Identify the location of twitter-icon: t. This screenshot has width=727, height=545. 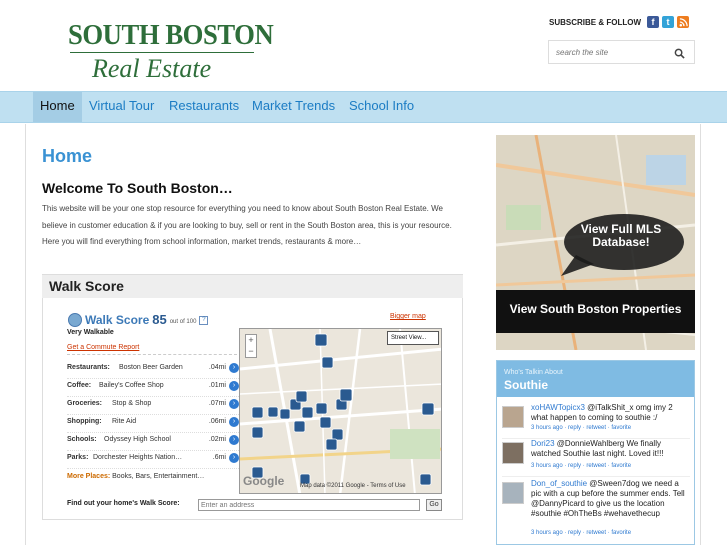
(668, 22).